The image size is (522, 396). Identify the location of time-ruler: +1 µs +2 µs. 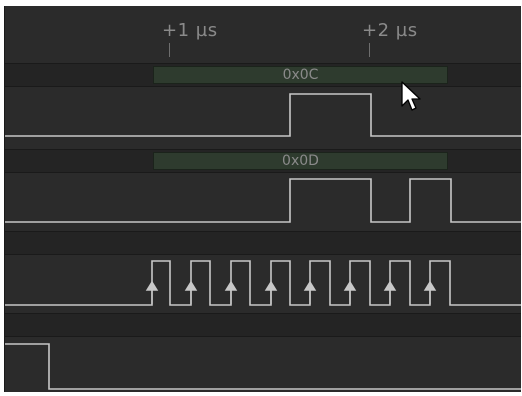
(263, 34).